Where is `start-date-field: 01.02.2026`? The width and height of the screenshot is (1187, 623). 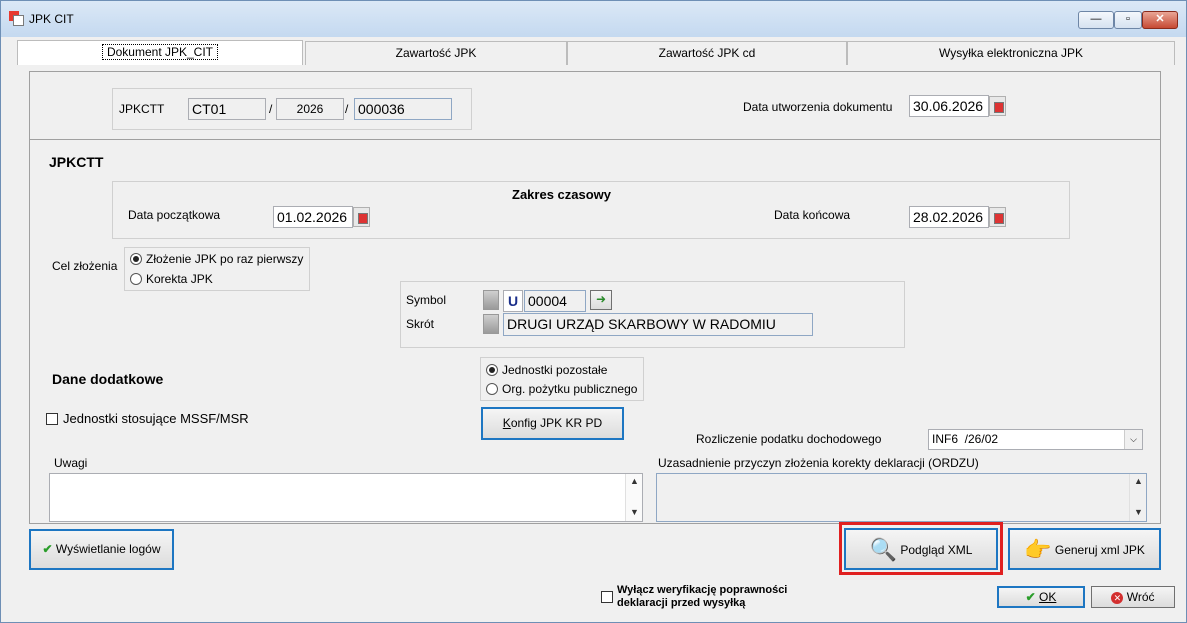
start-date-field: 01.02.2026 is located at coordinates (313, 217).